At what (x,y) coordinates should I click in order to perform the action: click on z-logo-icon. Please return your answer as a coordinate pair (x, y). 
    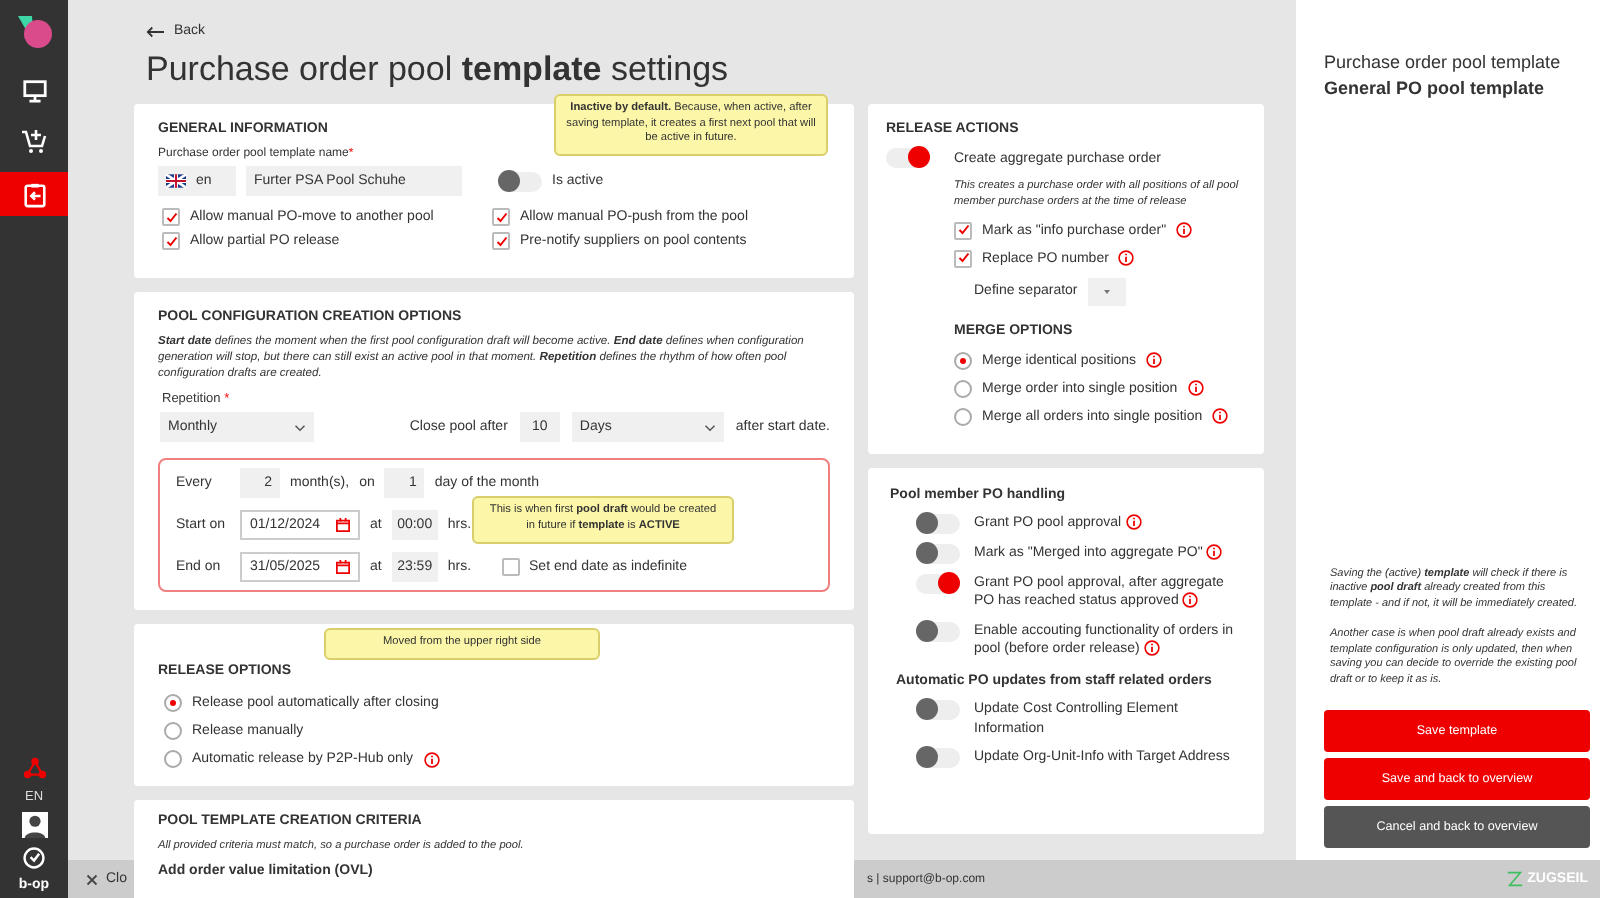
    Looking at the image, I should click on (1514, 879).